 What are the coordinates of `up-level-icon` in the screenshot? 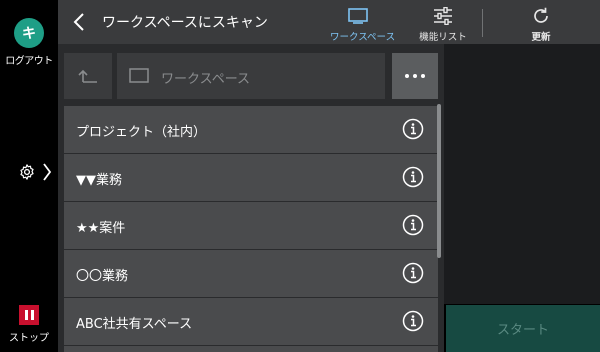 It's located at (87, 76).